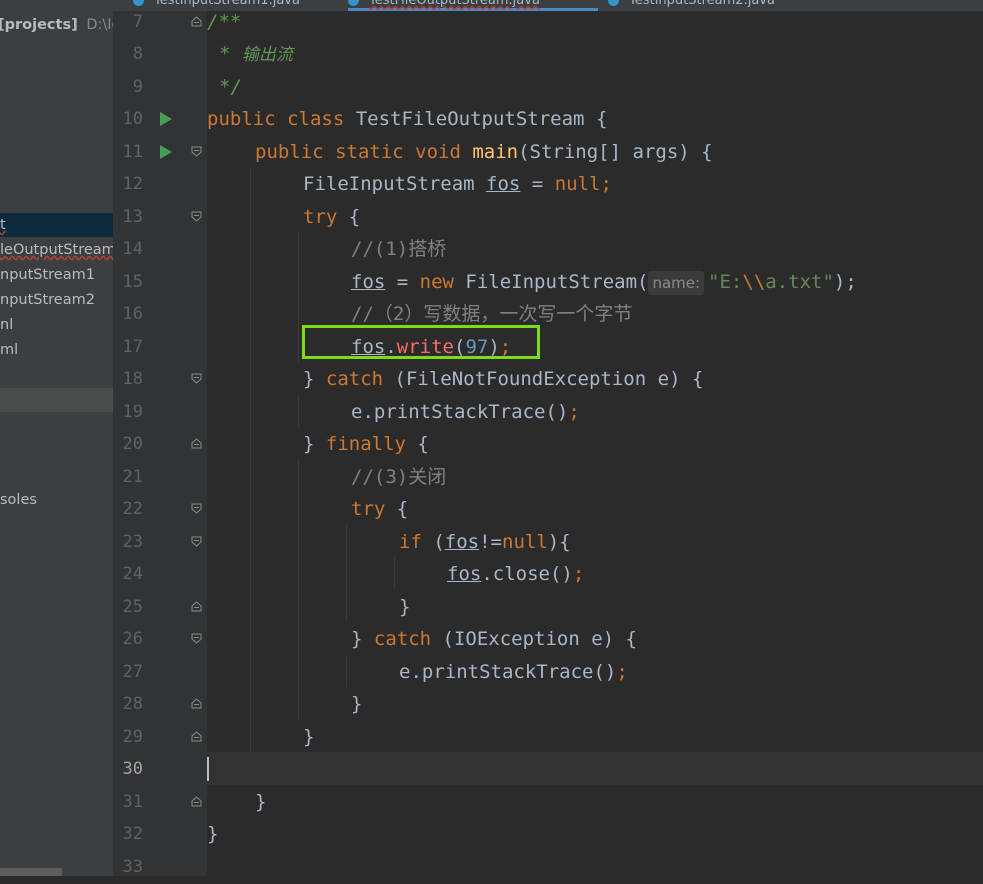  Describe the element at coordinates (495, 152) in the screenshot. I see `method-name: main` at that location.